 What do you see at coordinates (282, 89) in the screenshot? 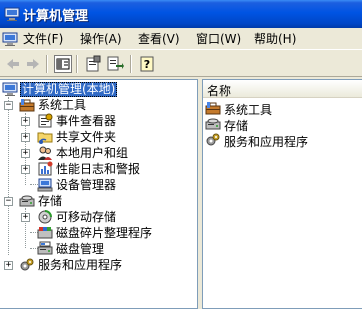
I see `column-header-name: 名称` at bounding box center [282, 89].